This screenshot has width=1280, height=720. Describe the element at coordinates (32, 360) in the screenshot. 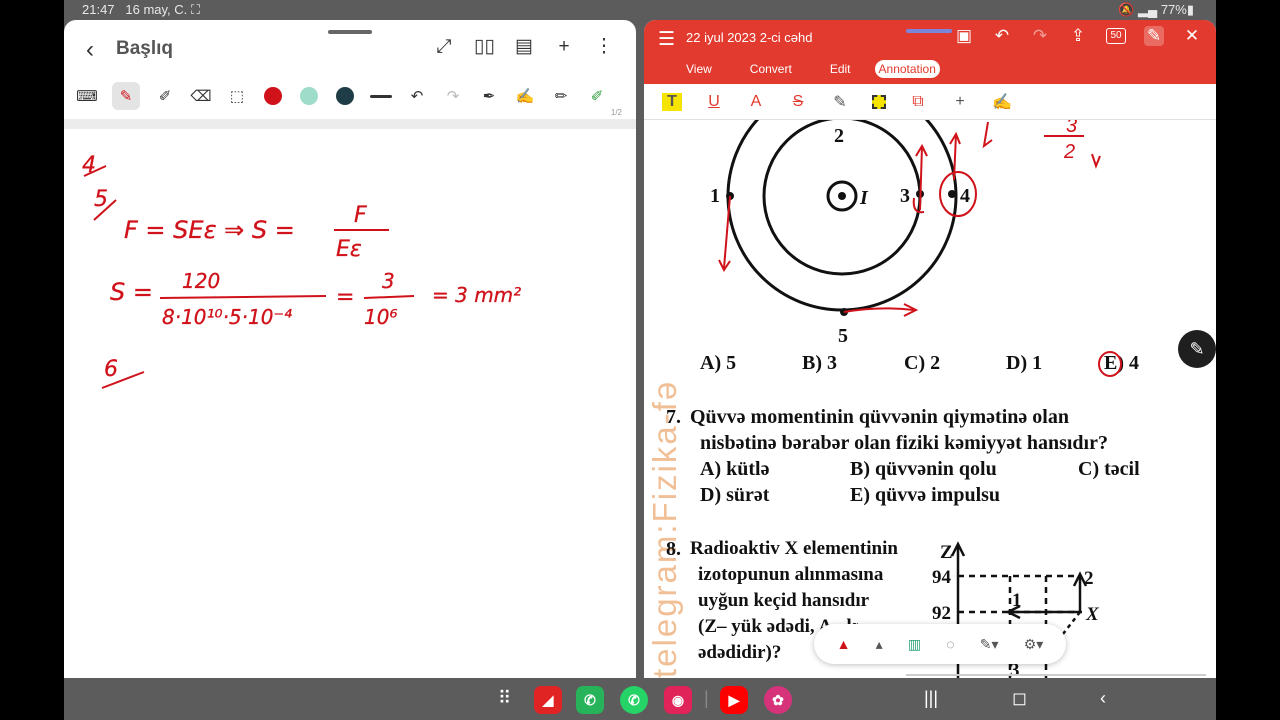

I see `left-letterbox` at that location.